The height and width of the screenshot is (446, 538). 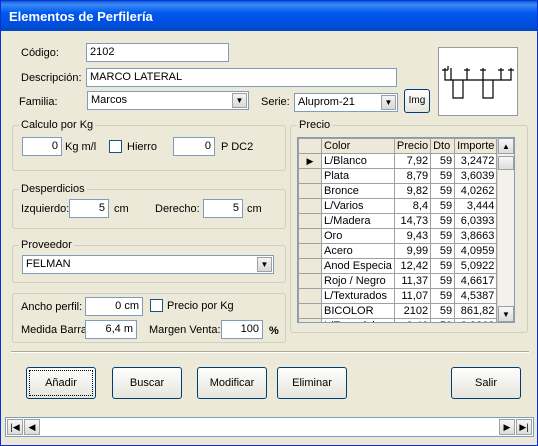 I want to click on first-record-icon: |◀, so click(x=15, y=427).